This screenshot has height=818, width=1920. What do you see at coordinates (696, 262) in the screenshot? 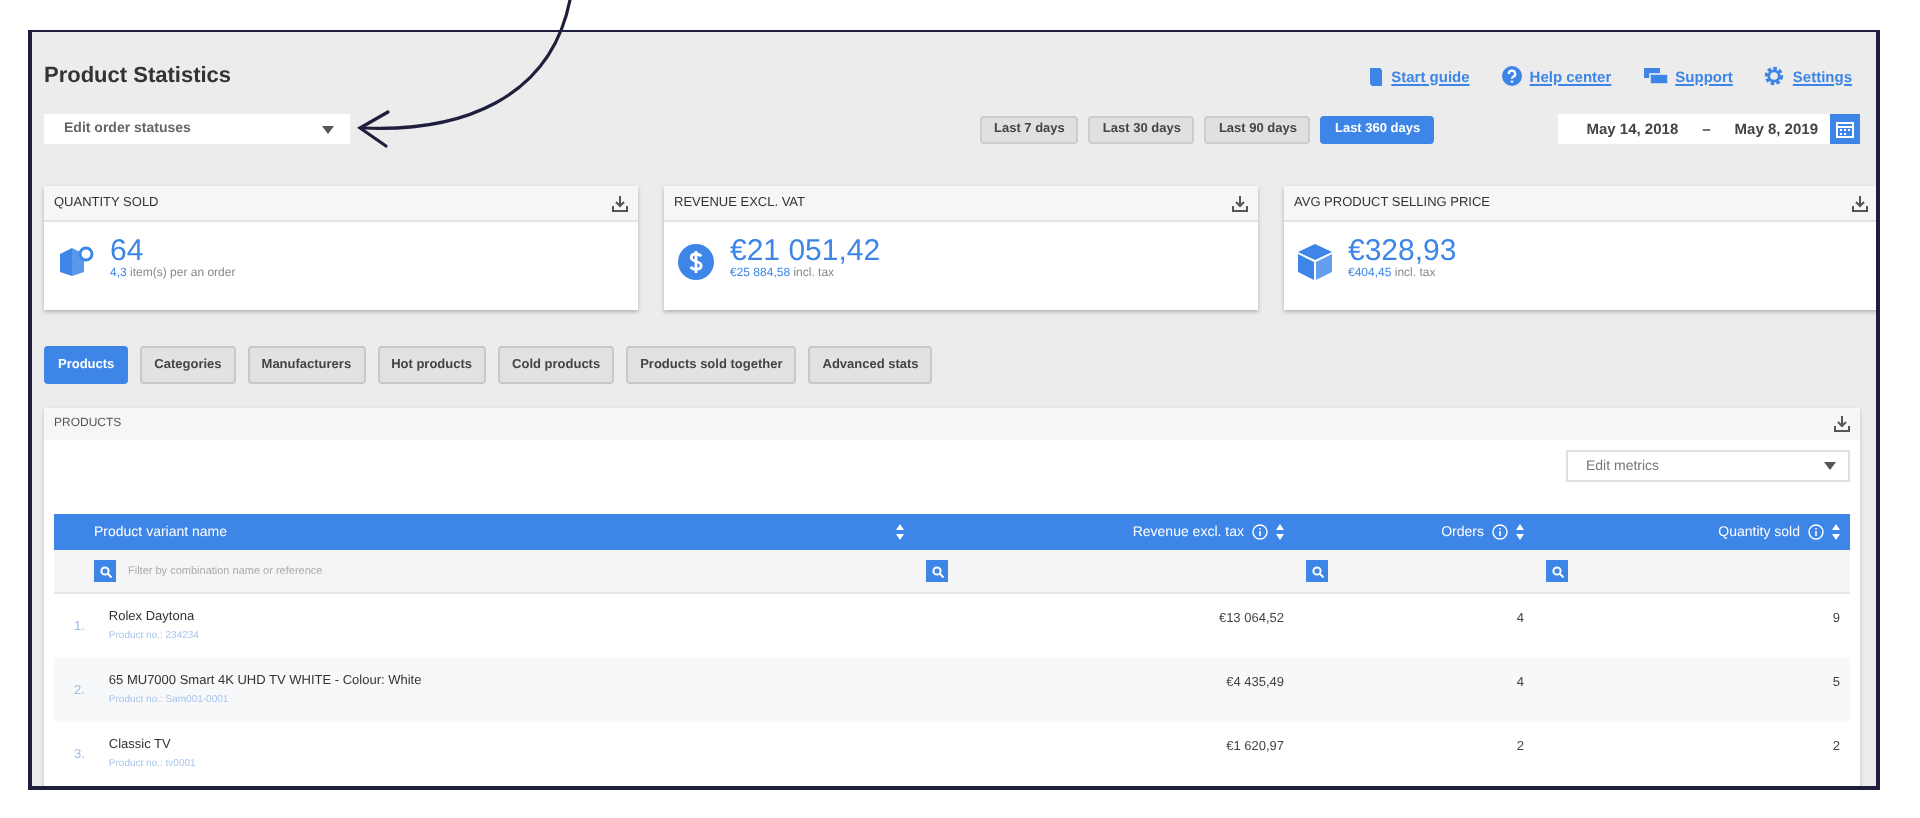
I see `dollar-coin-icon` at bounding box center [696, 262].